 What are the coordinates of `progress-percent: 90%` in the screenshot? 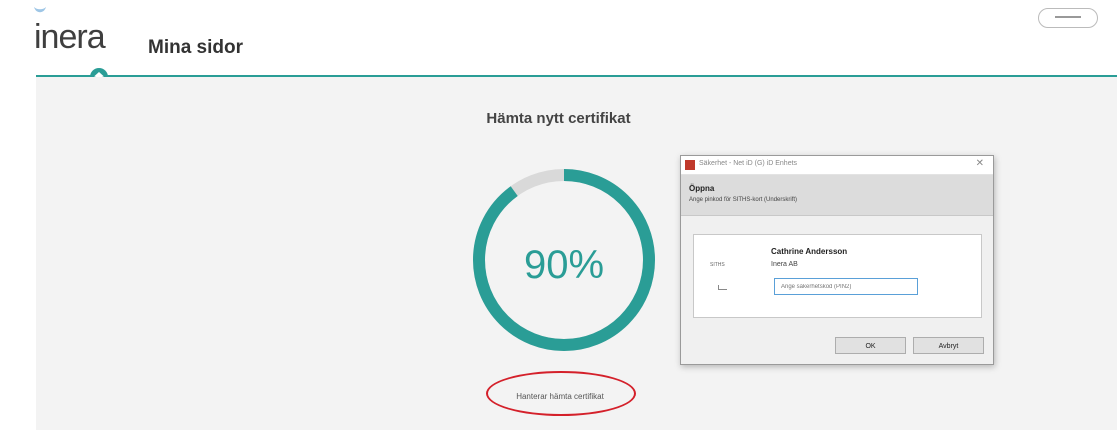 It's located at (564, 265).